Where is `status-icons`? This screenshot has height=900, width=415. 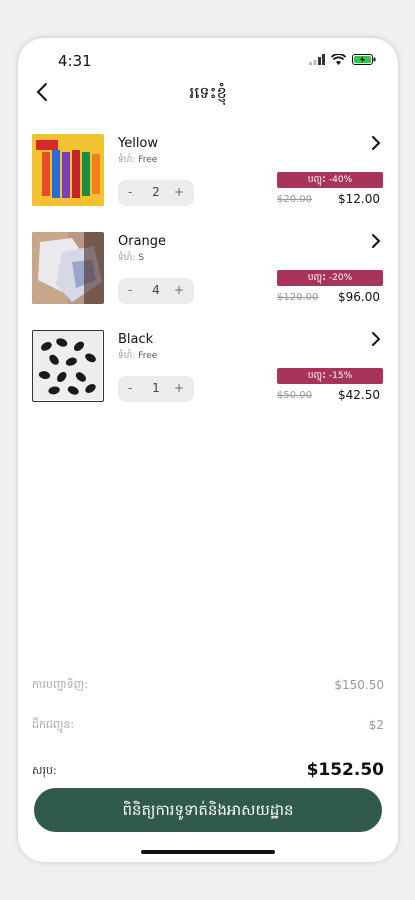
status-icons is located at coordinates (342, 59).